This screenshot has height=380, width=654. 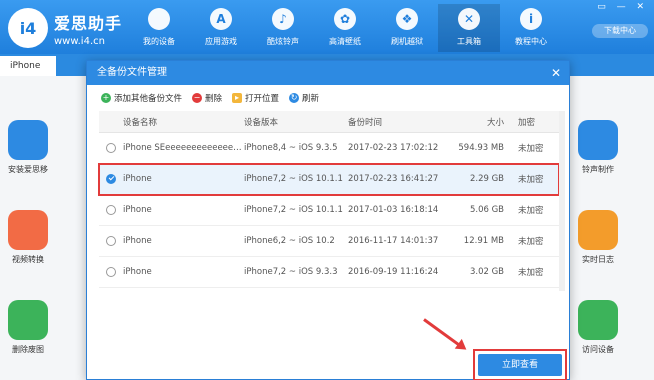 I want to click on refresh-button: ↻ 刷新, so click(x=304, y=98).